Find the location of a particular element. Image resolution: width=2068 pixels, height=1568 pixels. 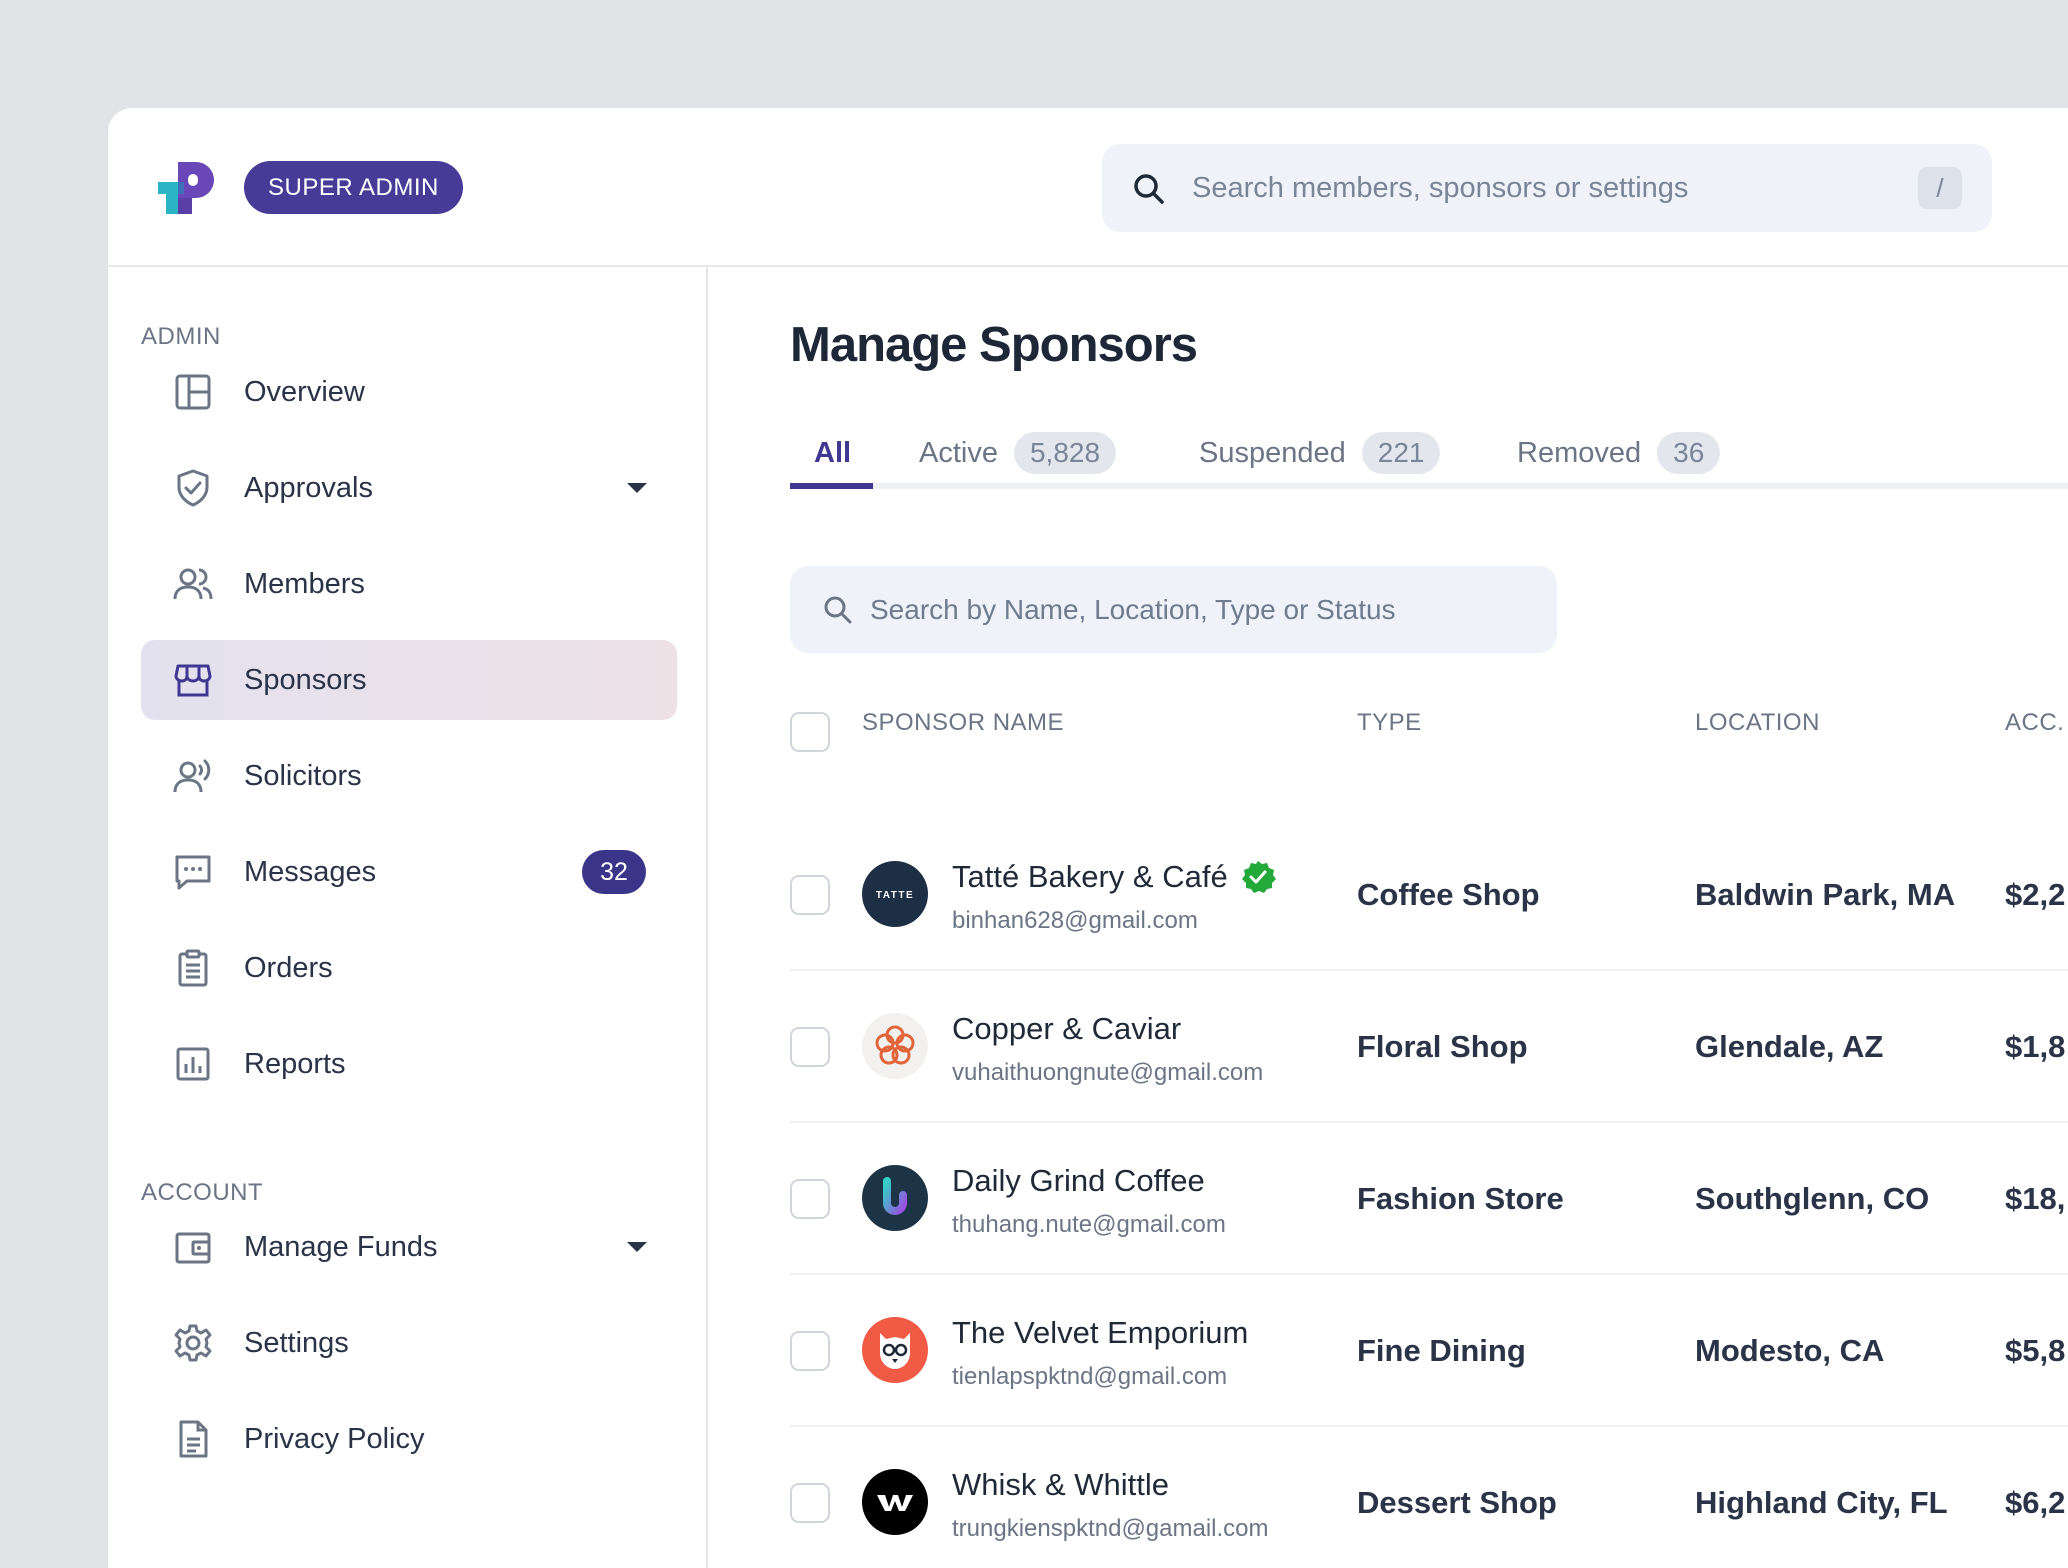

sponsor-type: Dessert Shop is located at coordinates (1457, 1502).